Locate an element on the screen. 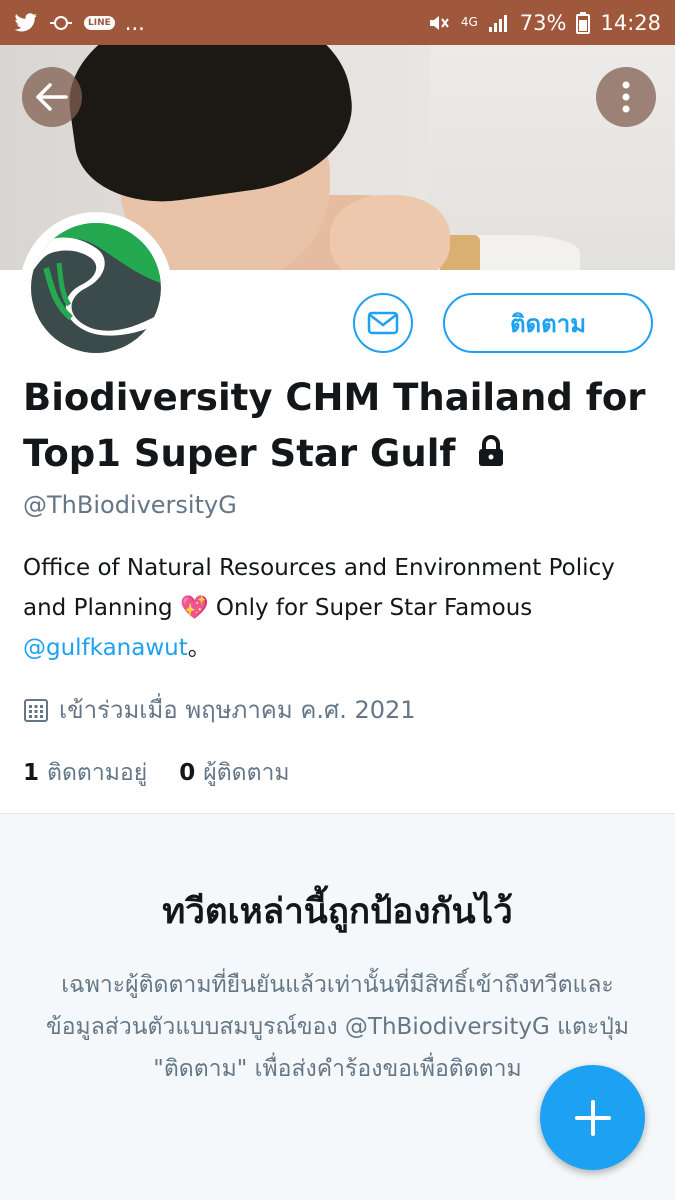  joined-text: เข้าร่วมเมื่อ พฤษภาคม ค.ศ. 2021 is located at coordinates (237, 710).